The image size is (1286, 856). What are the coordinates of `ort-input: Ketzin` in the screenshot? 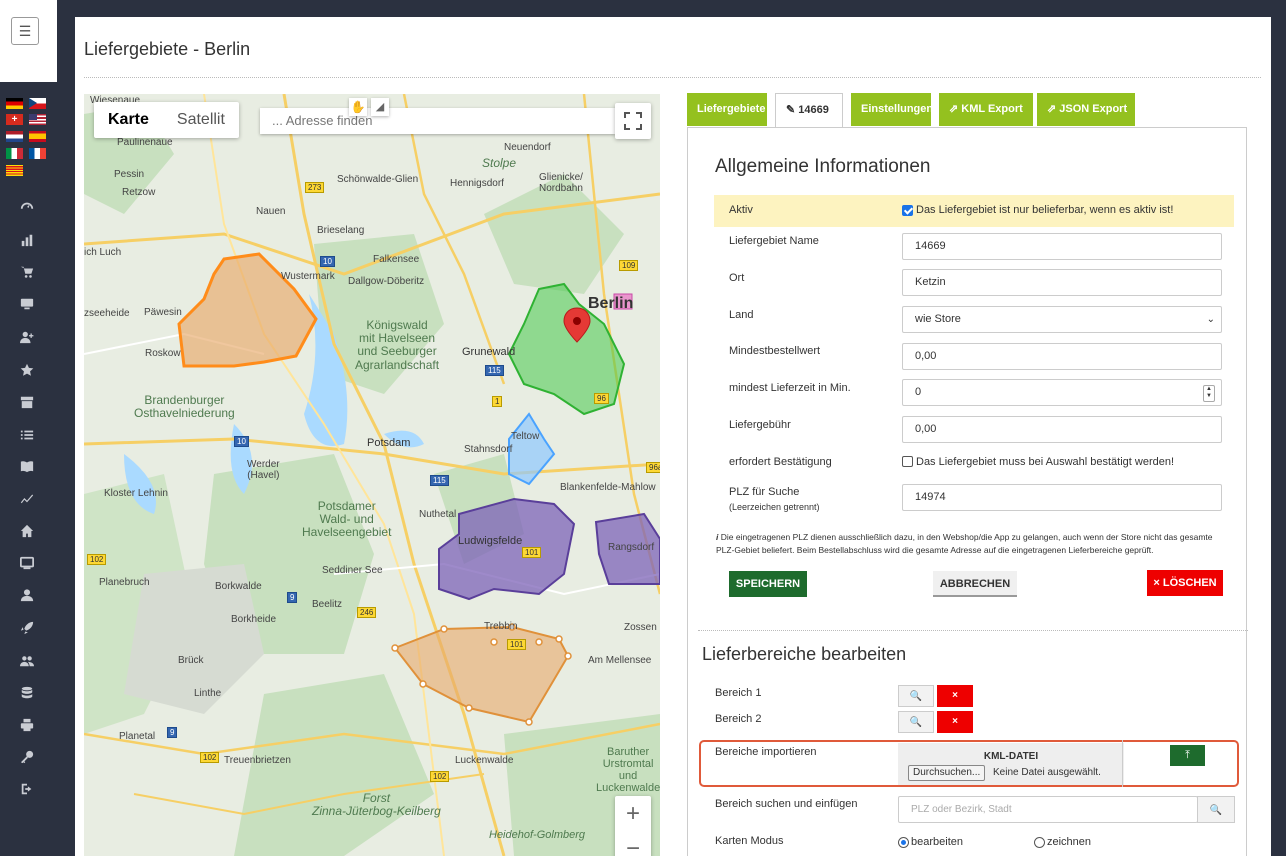 It's located at (1062, 282).